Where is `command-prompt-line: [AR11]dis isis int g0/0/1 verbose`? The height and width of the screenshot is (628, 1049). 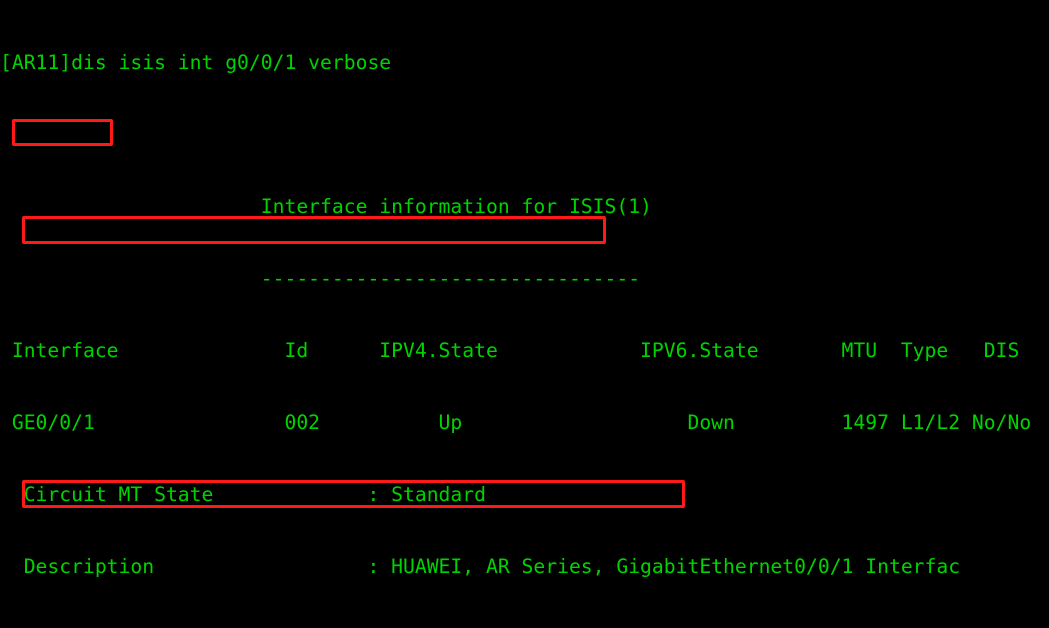
command-prompt-line: [AR11]dis isis int g0/0/1 verbose is located at coordinates (196, 62).